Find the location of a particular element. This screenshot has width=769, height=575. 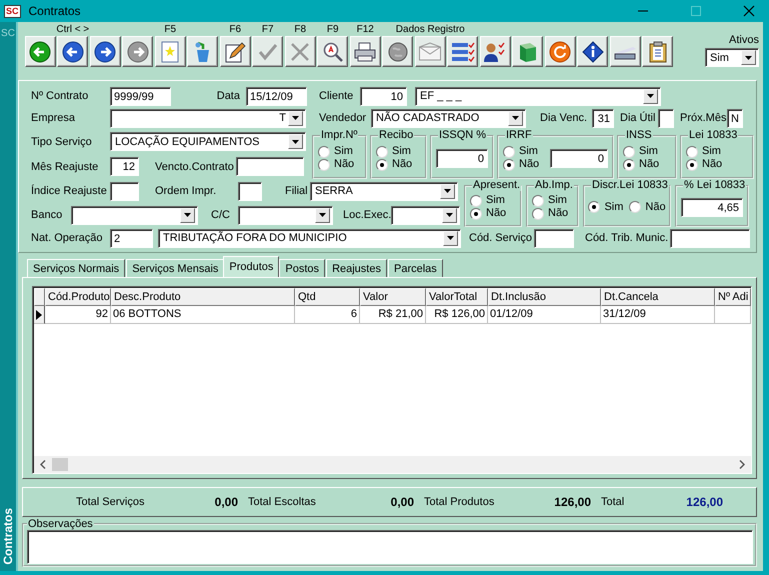

arrow-left-icon is located at coordinates (40, 51).